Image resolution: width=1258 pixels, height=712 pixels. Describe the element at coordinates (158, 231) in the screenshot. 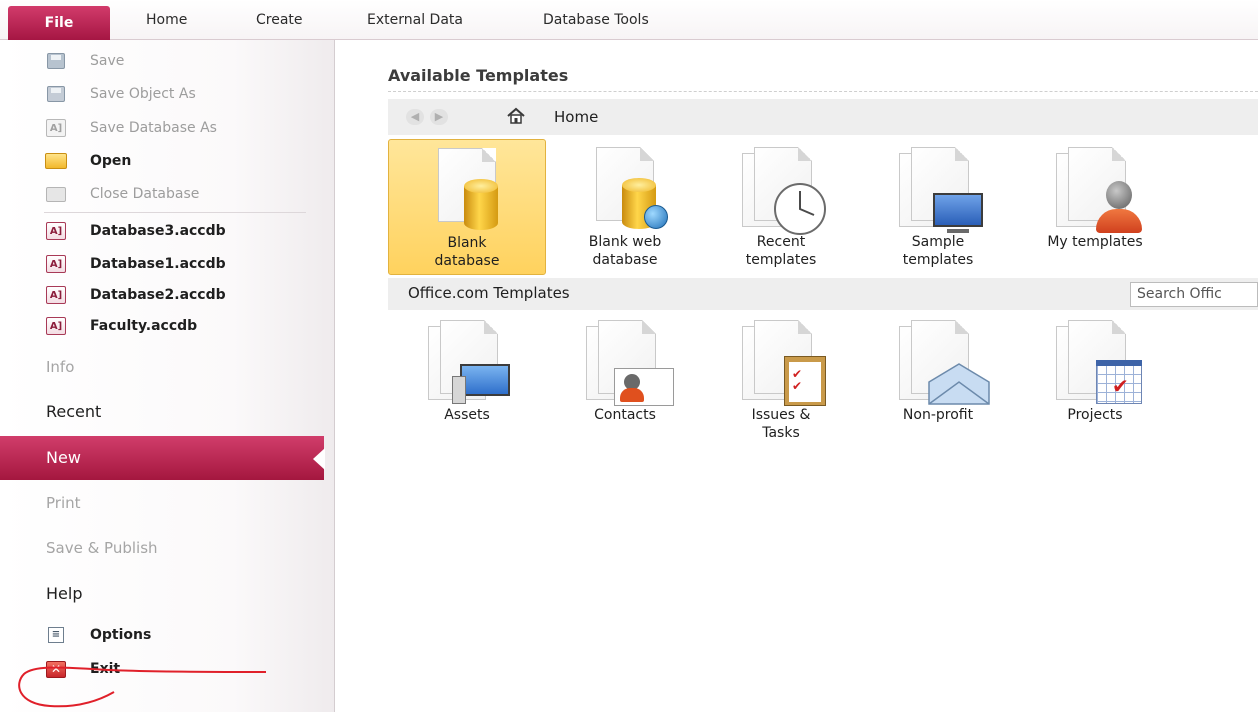

I see `recent-file-name: Database3.accdb` at that location.